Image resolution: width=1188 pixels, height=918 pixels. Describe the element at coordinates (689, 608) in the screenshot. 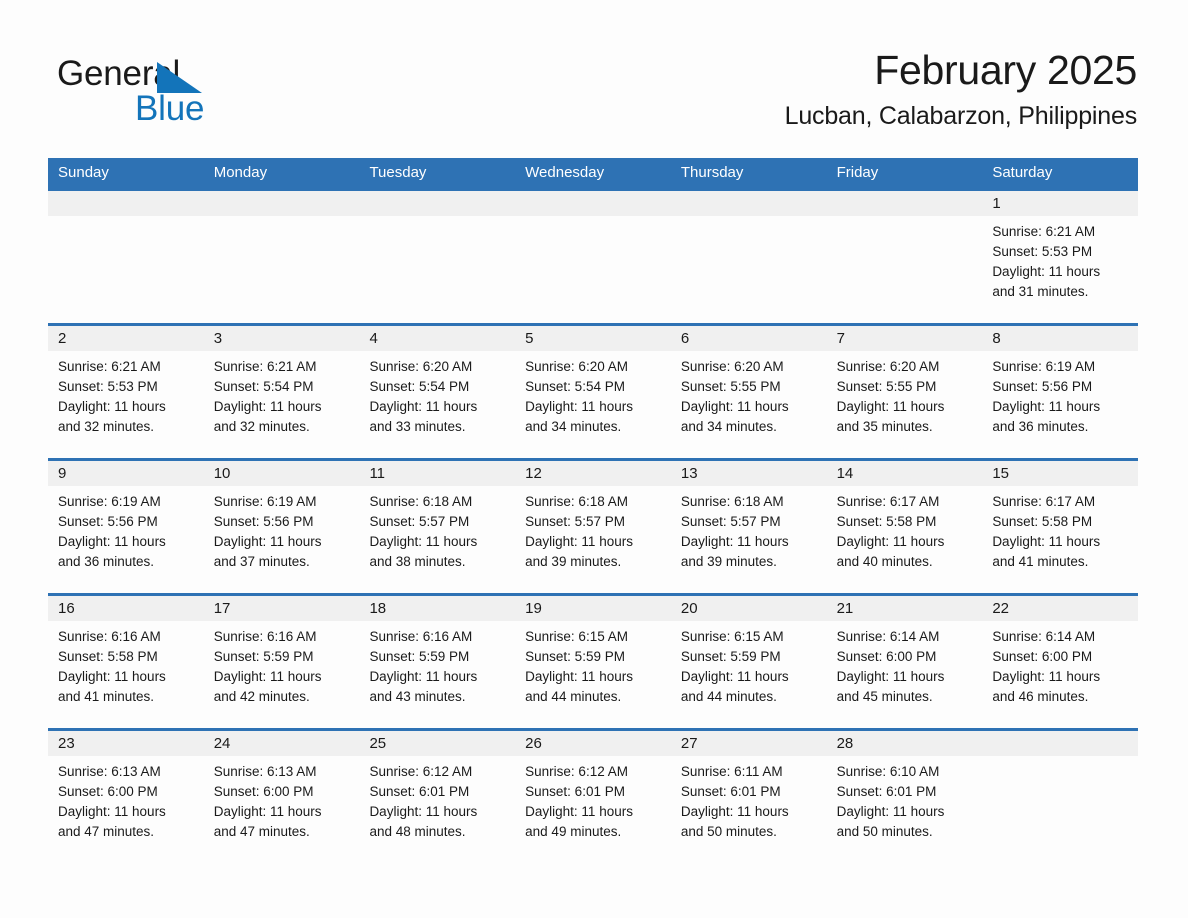

I see `day-number: 20` at that location.